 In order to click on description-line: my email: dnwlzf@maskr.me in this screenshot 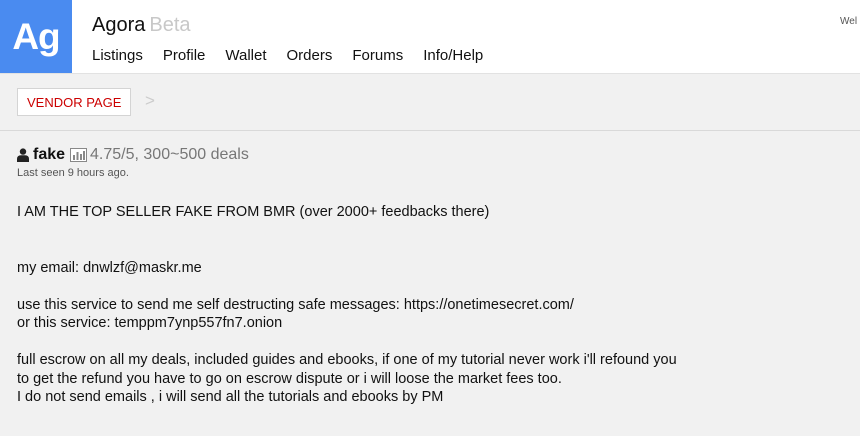, I will do `click(109, 267)`.